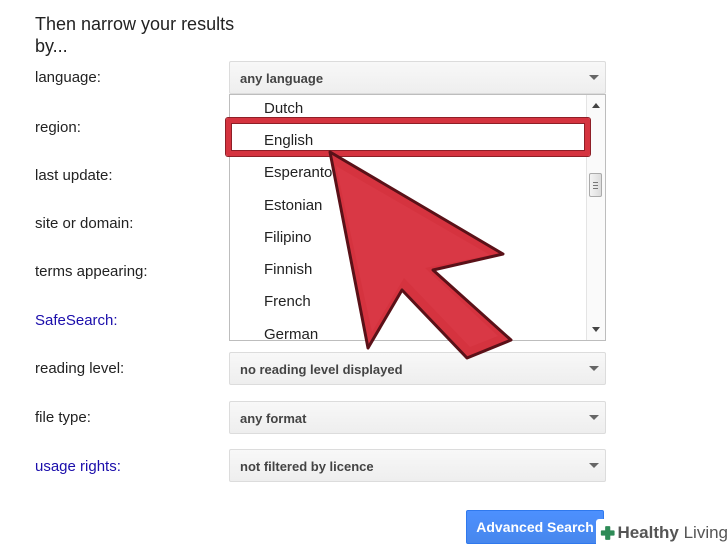 The width and height of the screenshot is (728, 546). I want to click on language-option: Dutch, so click(283, 108).